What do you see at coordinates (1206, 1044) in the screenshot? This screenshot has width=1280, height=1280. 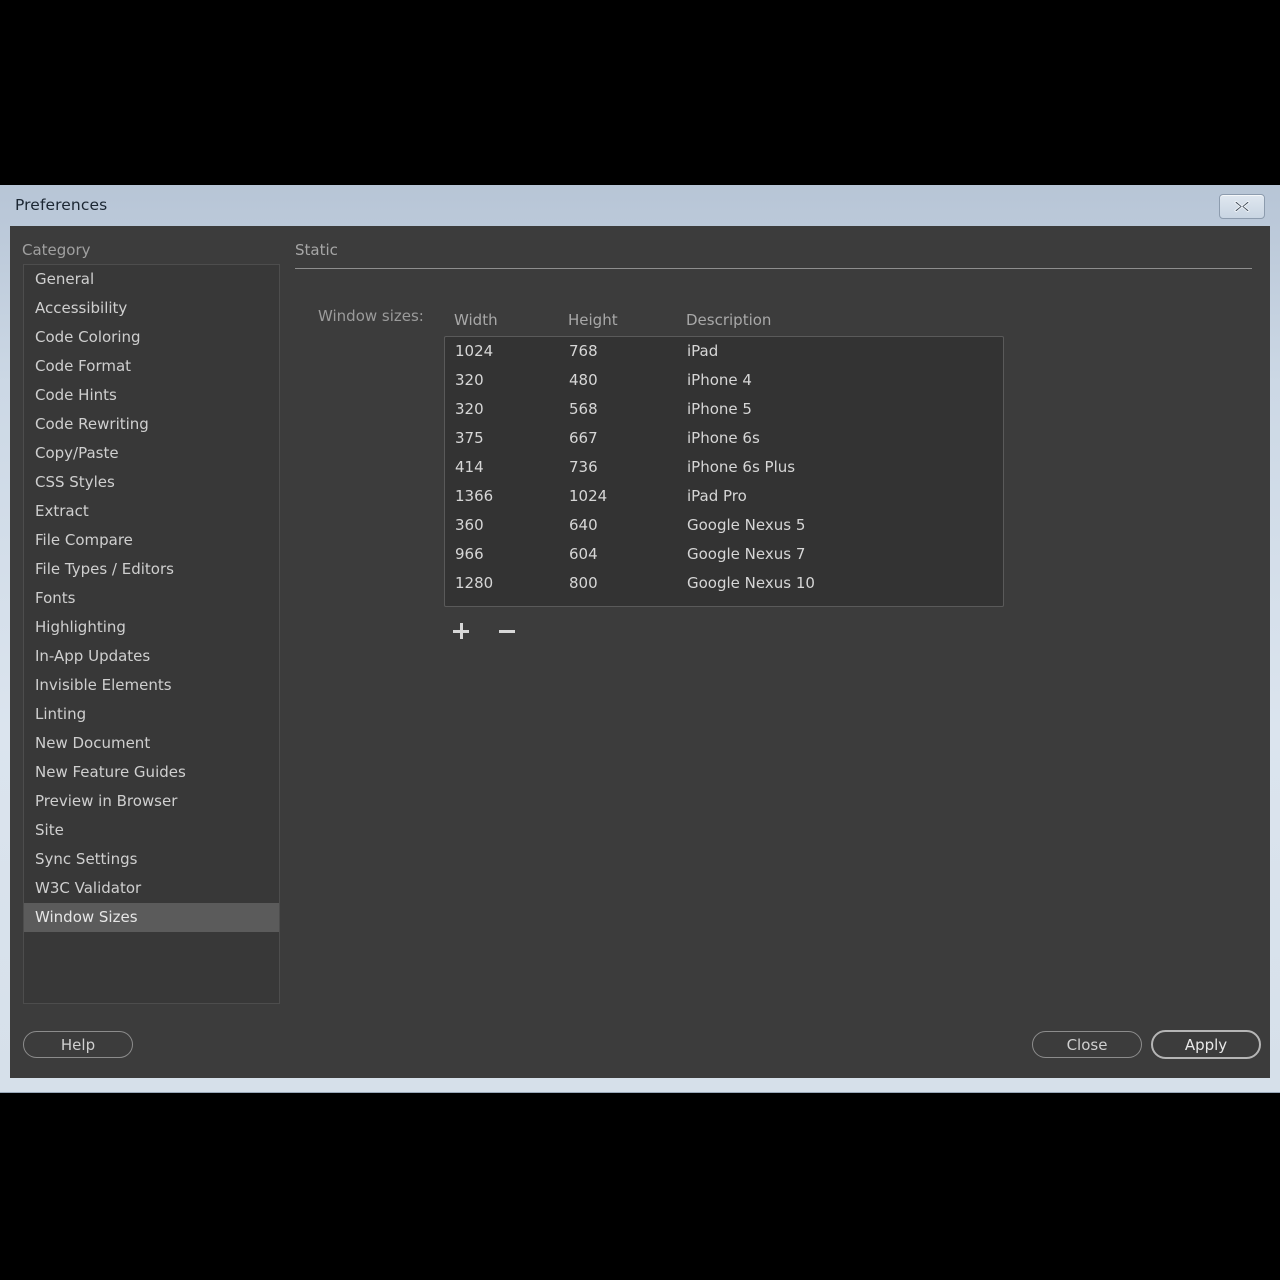 I see `apply-button: Apply` at bounding box center [1206, 1044].